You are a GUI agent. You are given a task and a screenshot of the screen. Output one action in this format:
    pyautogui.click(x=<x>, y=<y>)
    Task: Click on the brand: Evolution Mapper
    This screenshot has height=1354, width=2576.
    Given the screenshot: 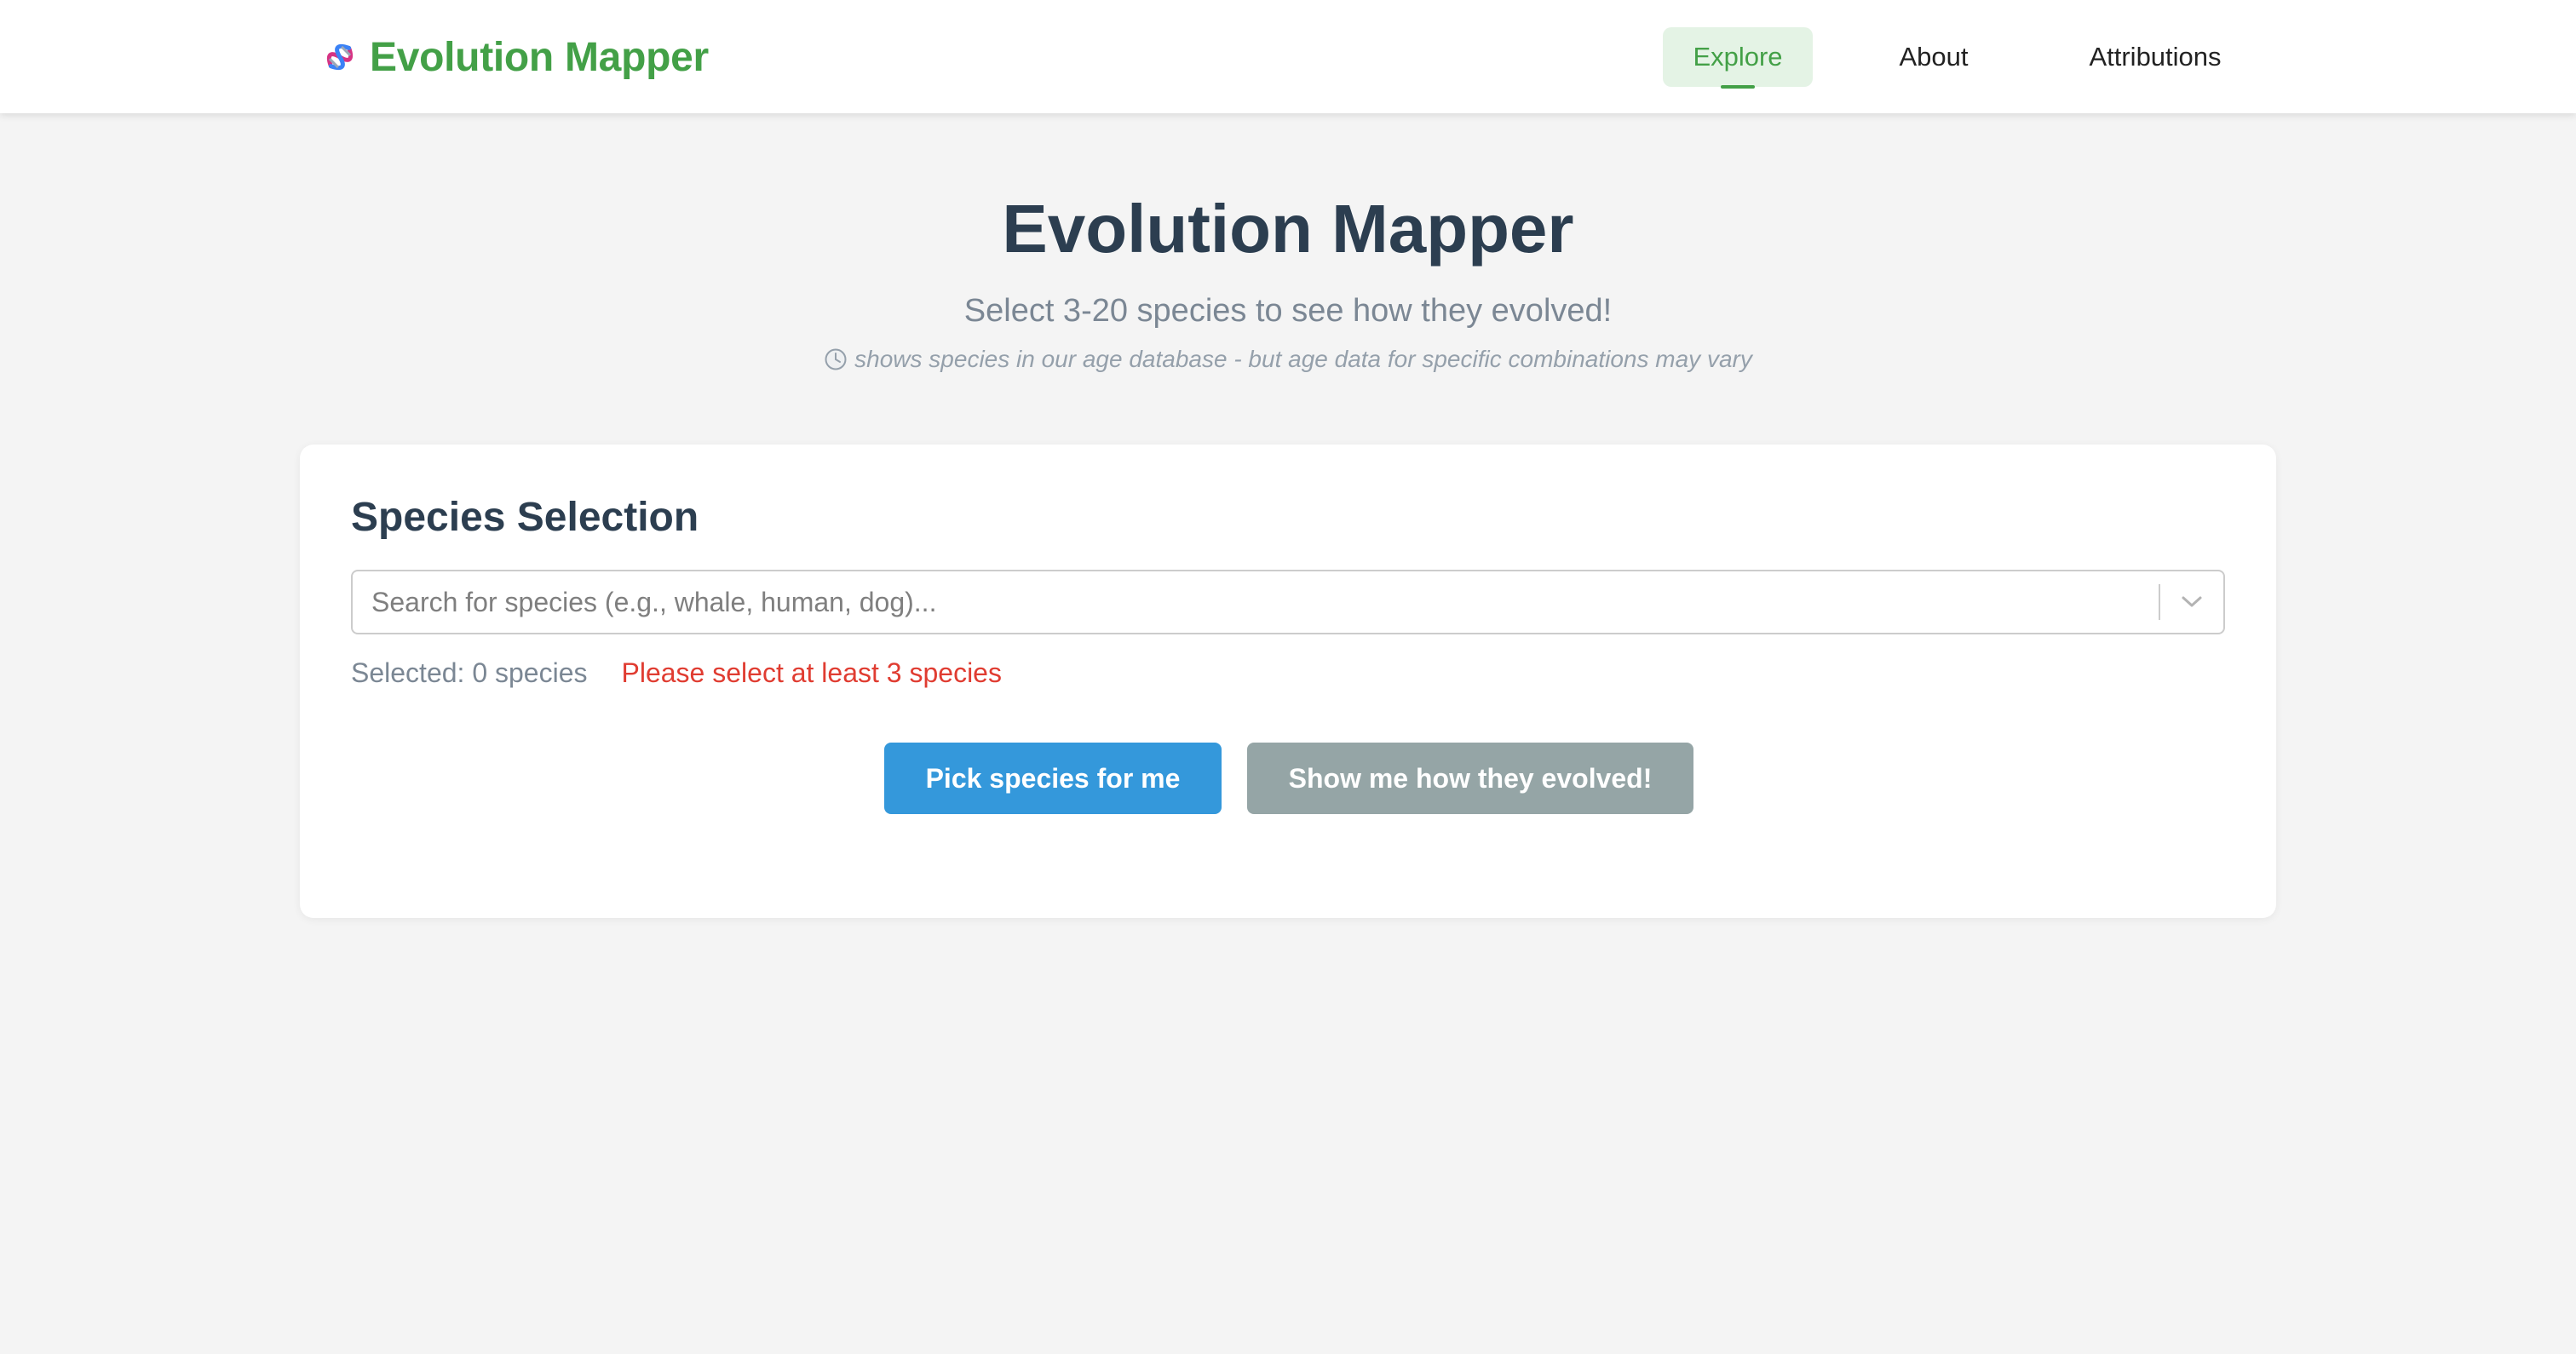 What is the action you would take?
    pyautogui.click(x=513, y=57)
    